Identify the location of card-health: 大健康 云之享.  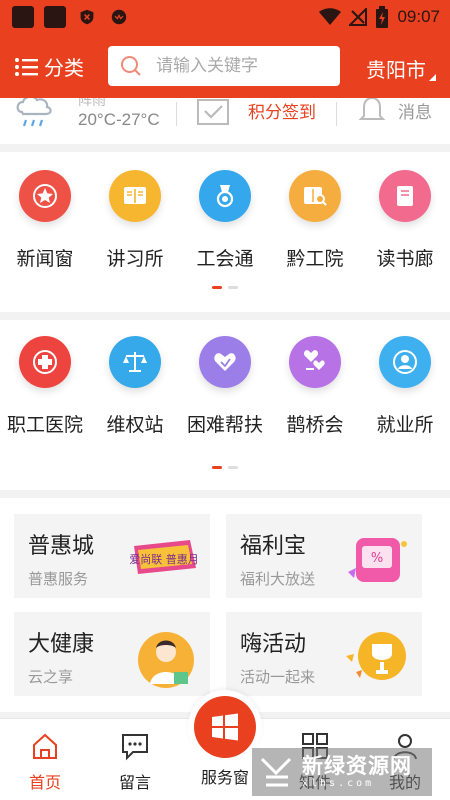
(112, 654).